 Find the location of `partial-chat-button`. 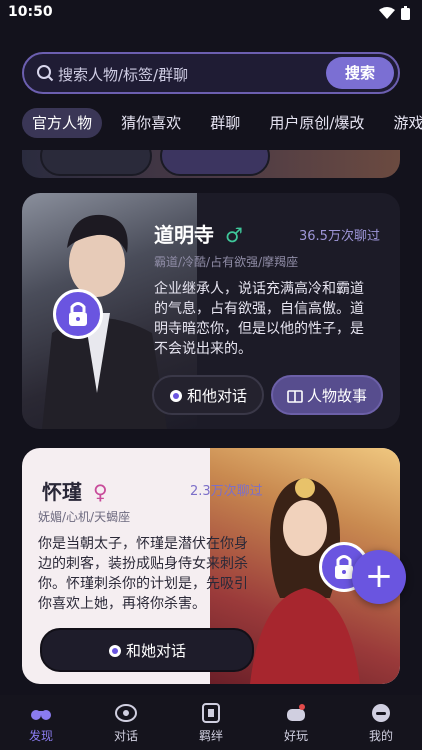

partial-chat-button is located at coordinates (96, 163).